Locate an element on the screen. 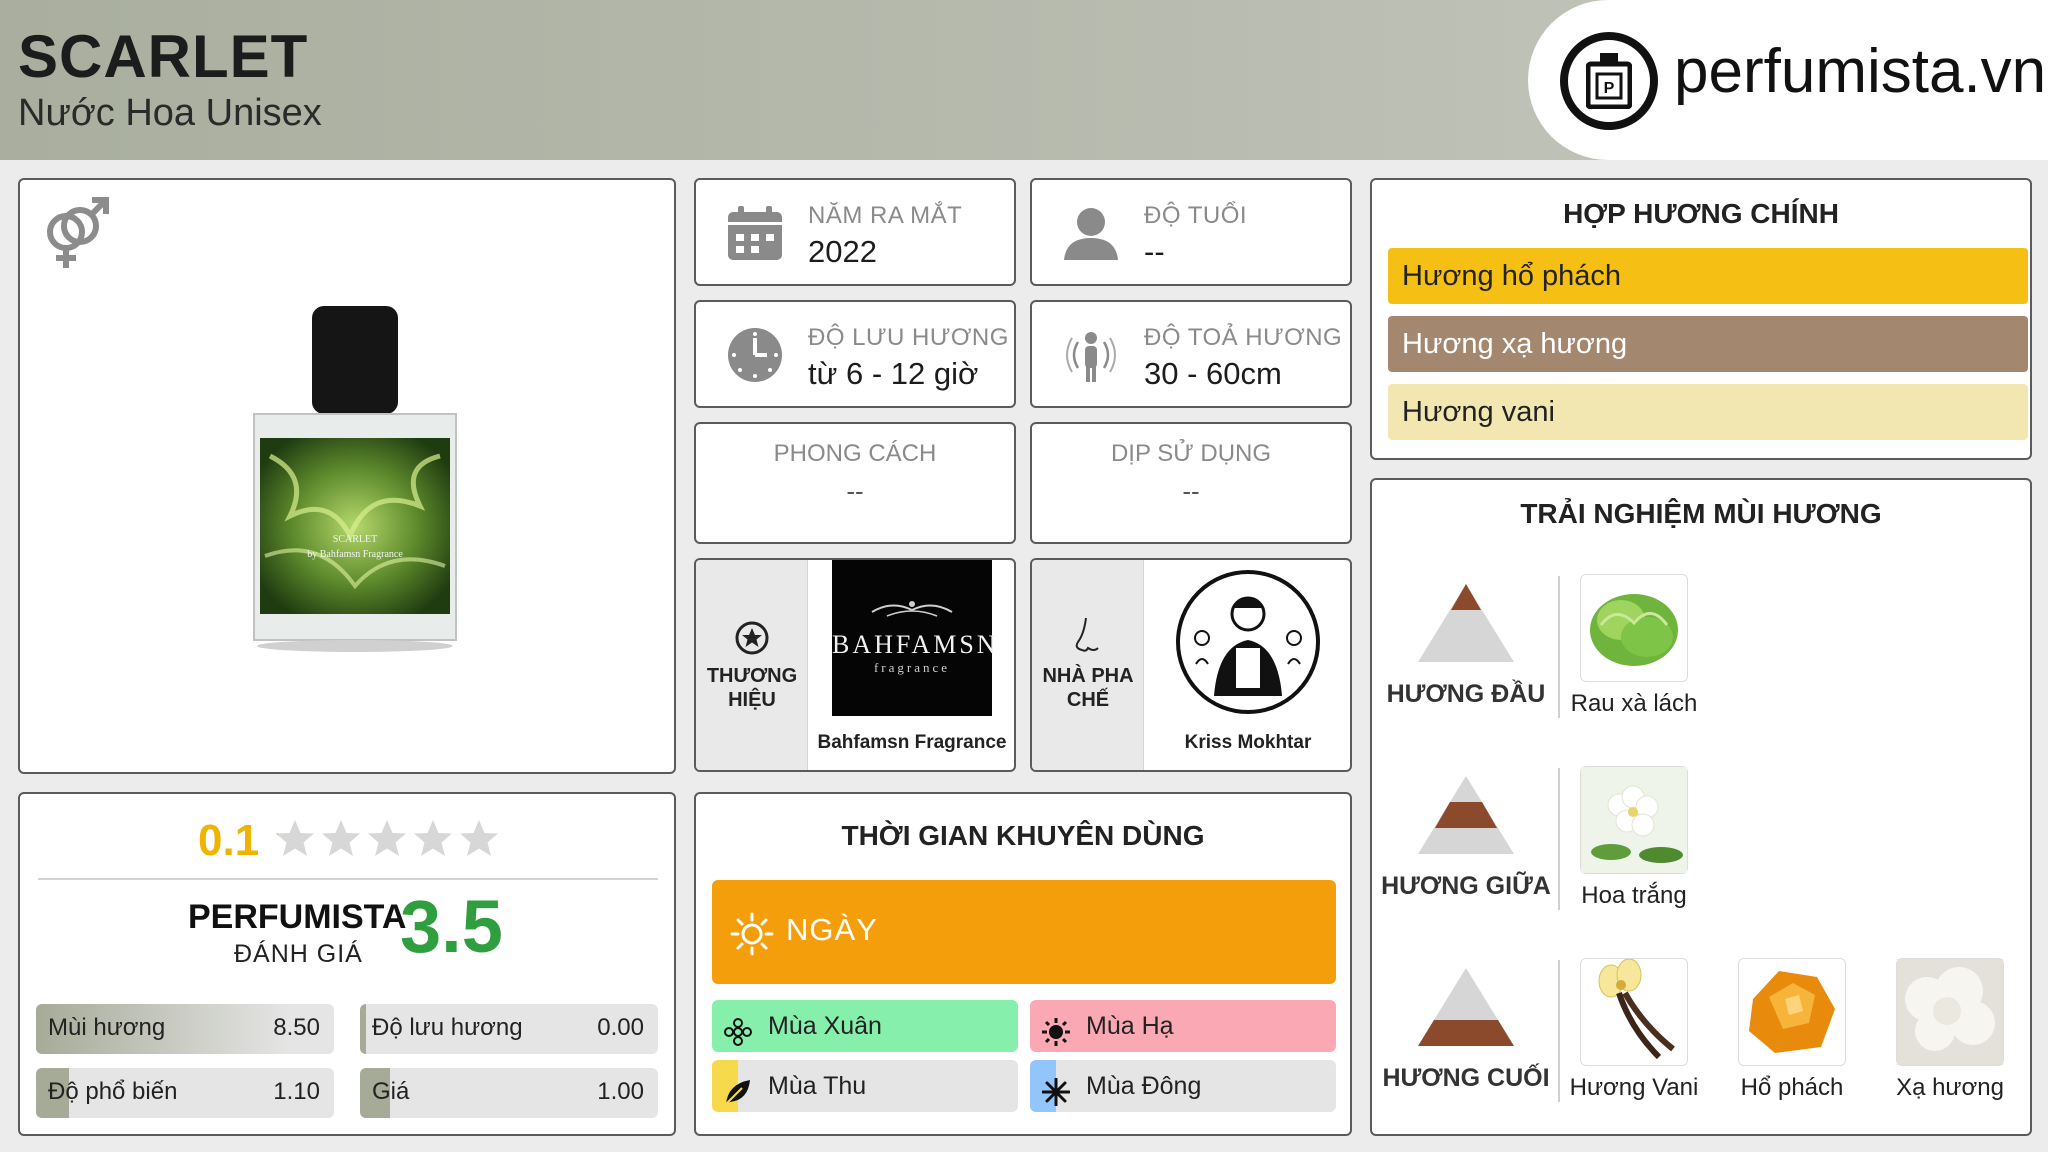 This screenshot has height=1152, width=2048. svg-text: P is located at coordinates (1609, 88).